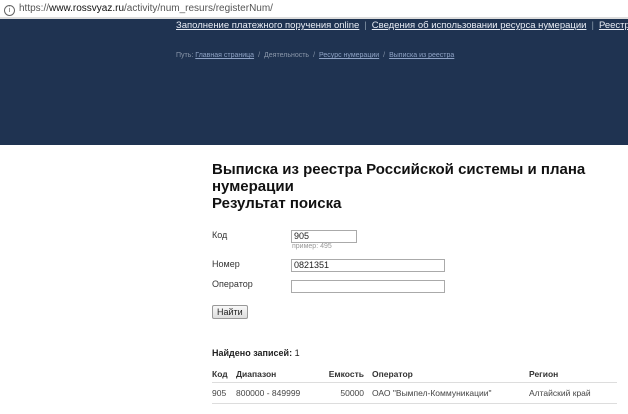 The width and height of the screenshot is (628, 414). What do you see at coordinates (343, 374) in the screenshot?
I see `col-capacity: Емкость` at bounding box center [343, 374].